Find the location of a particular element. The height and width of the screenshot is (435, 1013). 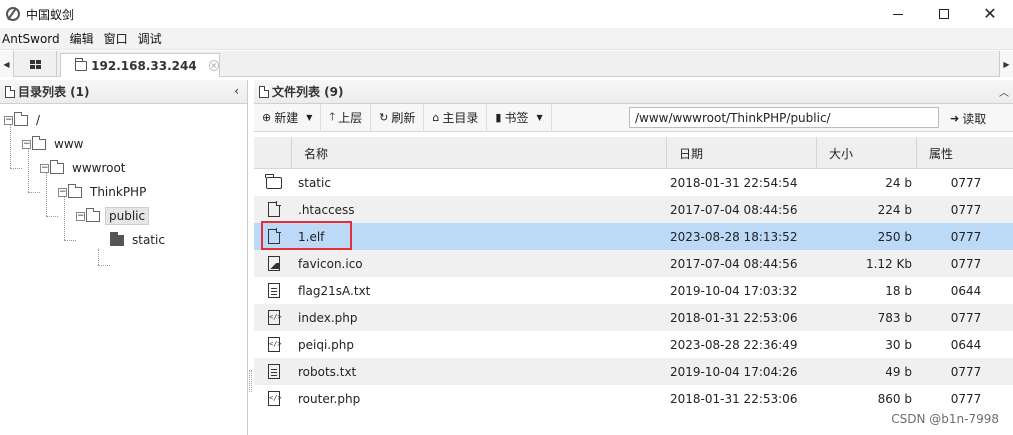

tree-node-www: − www is located at coordinates (54, 144).